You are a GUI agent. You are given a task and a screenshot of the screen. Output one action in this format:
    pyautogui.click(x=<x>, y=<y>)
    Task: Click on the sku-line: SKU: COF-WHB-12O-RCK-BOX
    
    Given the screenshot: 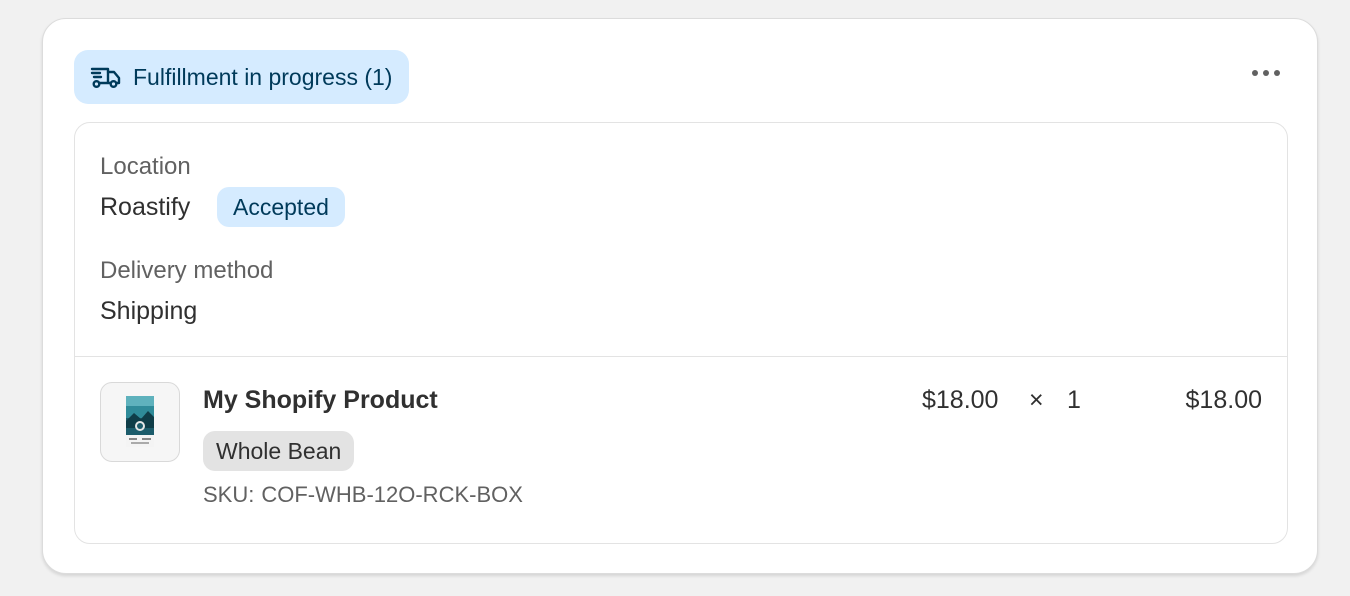 What is the action you would take?
    pyautogui.click(x=363, y=495)
    